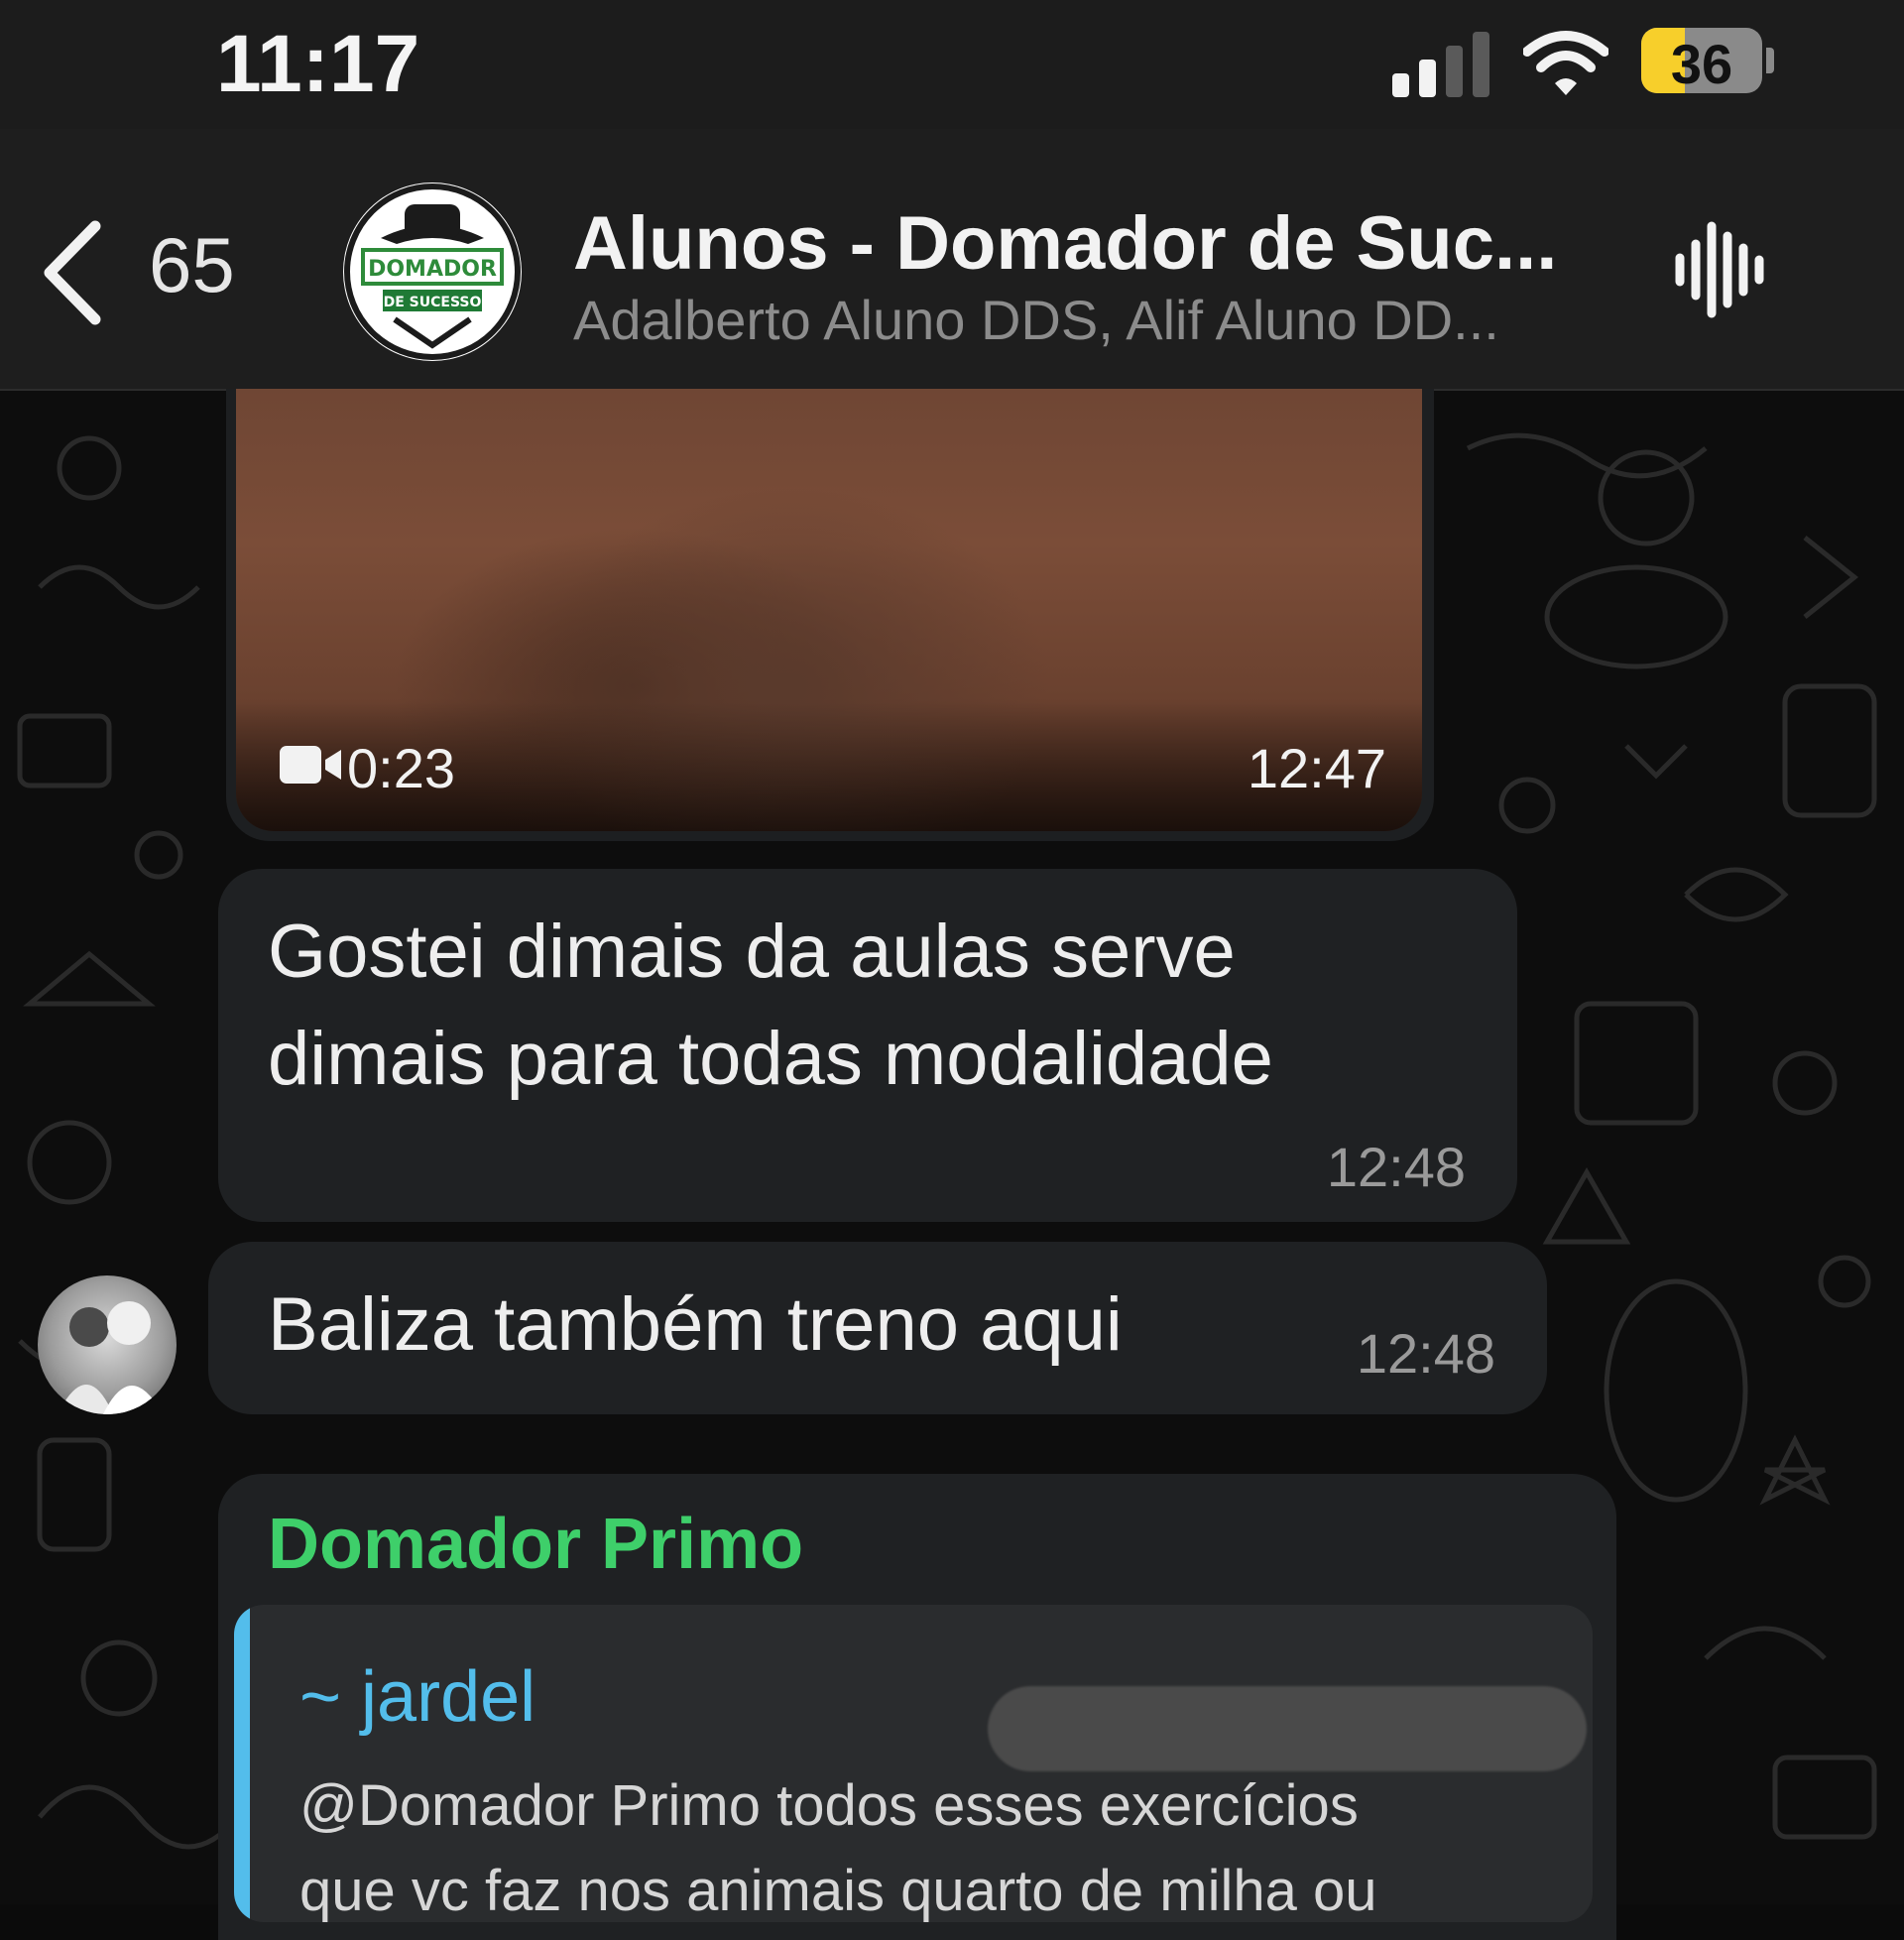  Describe the element at coordinates (242, 1763) in the screenshot. I see `quote-bar` at that location.